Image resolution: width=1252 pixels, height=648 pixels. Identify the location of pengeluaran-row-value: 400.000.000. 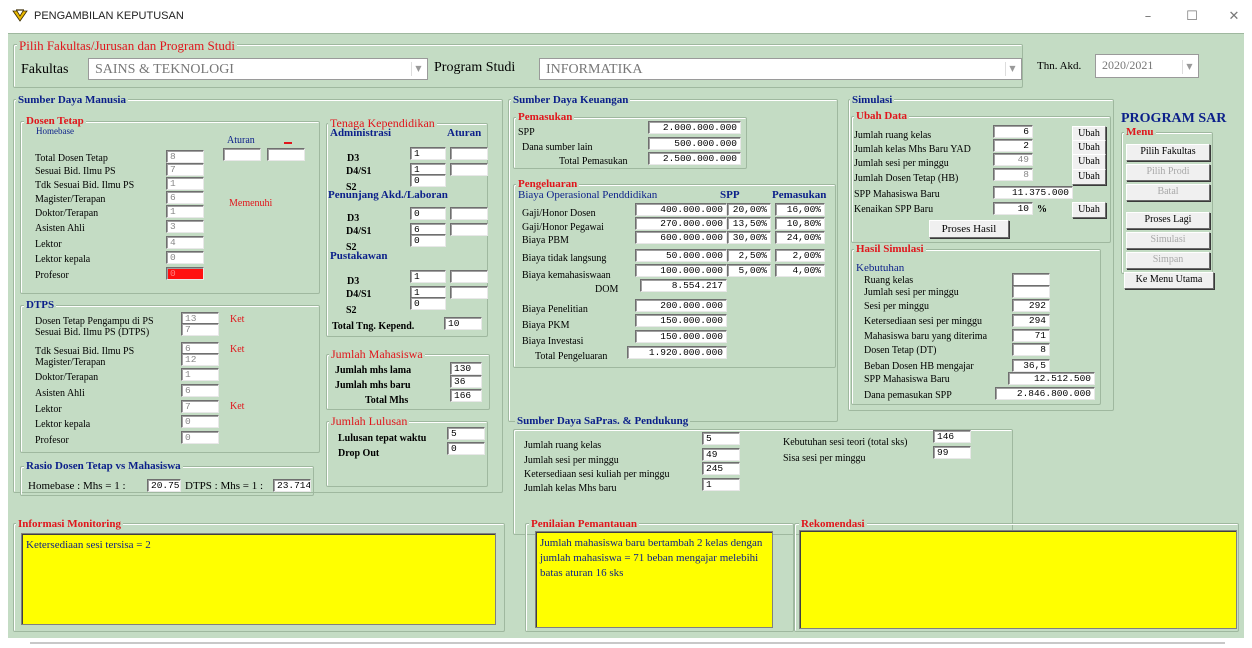
(681, 209).